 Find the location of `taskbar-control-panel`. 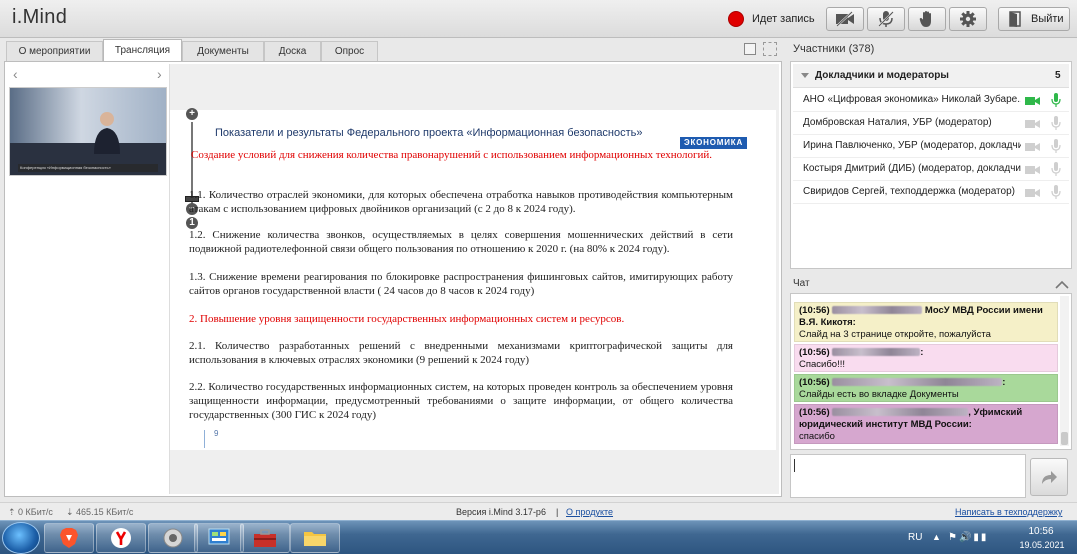

taskbar-control-panel is located at coordinates (219, 538).